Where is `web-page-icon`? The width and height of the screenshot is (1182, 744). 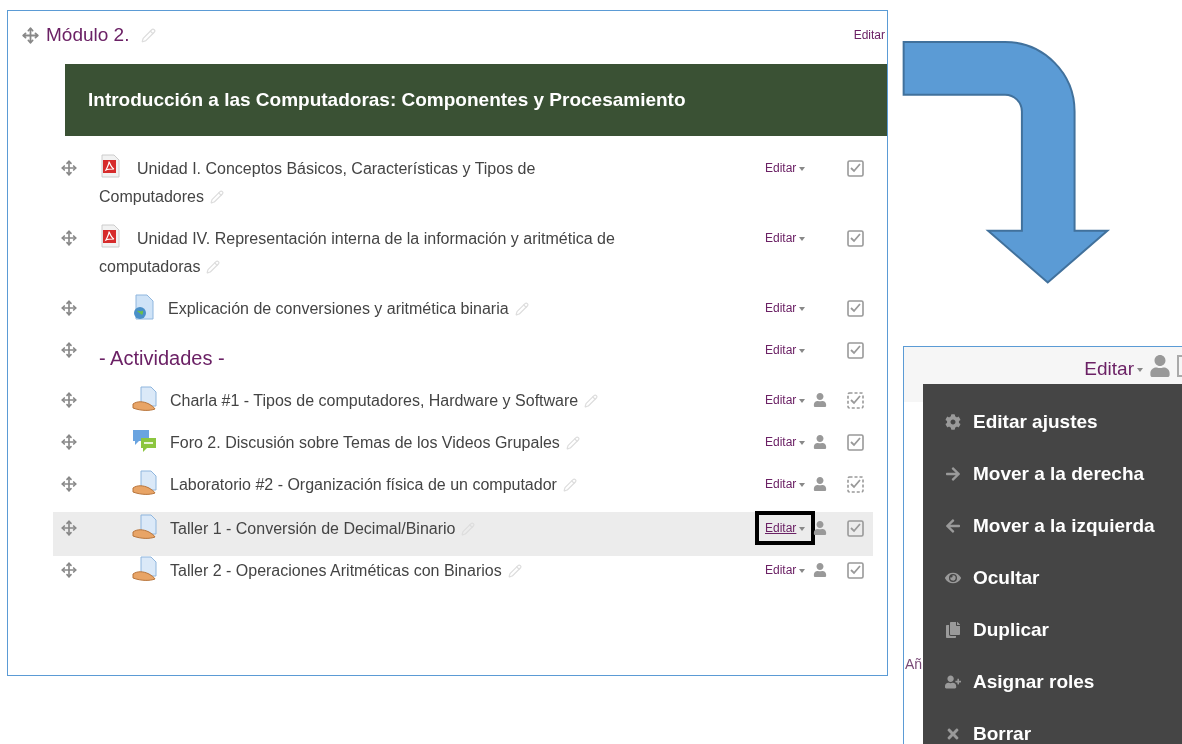
web-page-icon is located at coordinates (144, 307).